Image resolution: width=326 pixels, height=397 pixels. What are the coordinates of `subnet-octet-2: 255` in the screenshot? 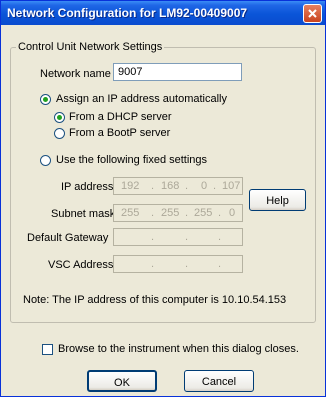 It's located at (170, 213).